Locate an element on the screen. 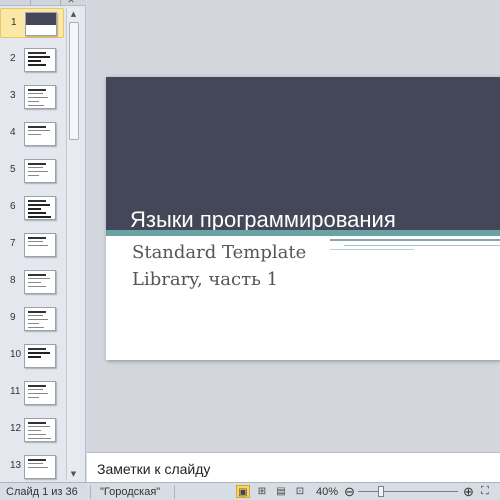  slideshow-view-icon: ⊡ is located at coordinates (300, 491).